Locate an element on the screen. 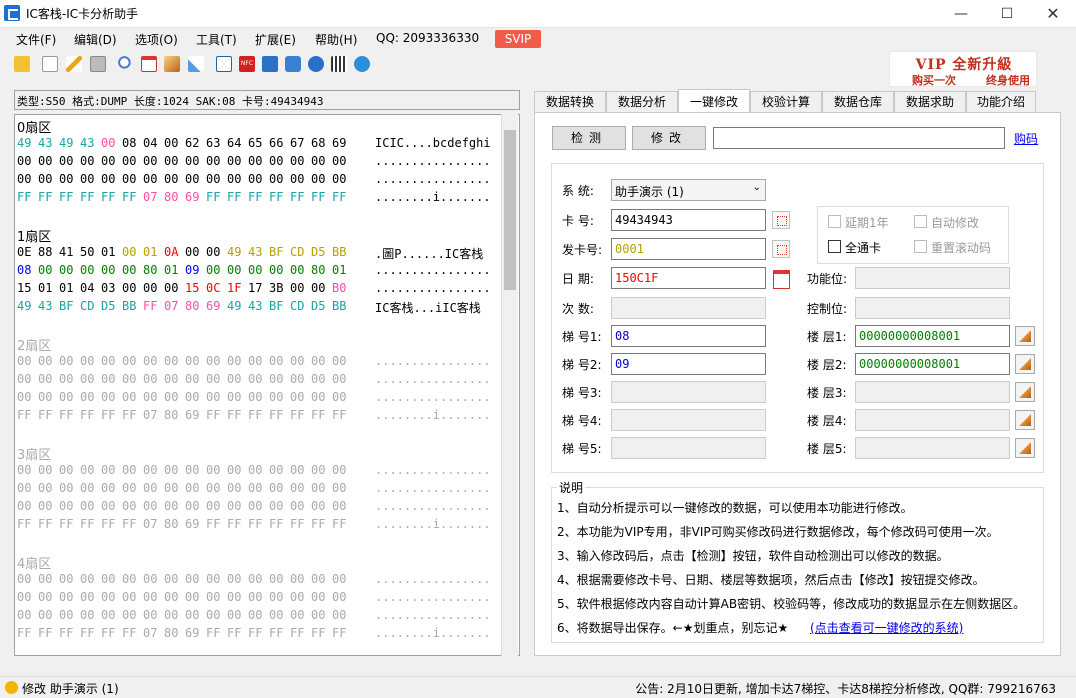 The image size is (1076, 698). hex-byte: 65 is located at coordinates (255, 143).